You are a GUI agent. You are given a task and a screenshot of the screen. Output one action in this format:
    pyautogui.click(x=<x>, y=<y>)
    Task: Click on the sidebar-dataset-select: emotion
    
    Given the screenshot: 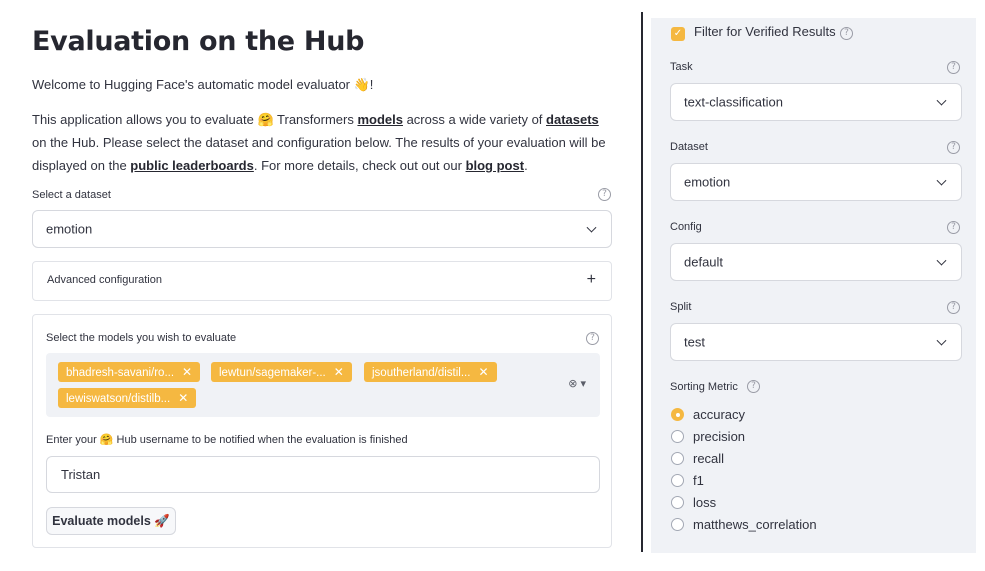 What is the action you would take?
    pyautogui.click(x=816, y=182)
    